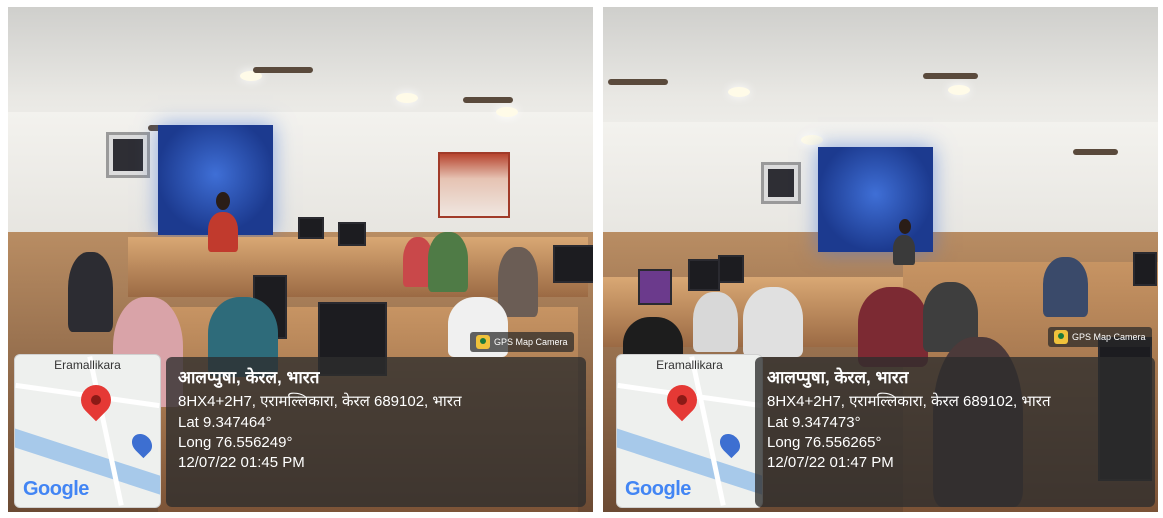 The image size is (1163, 518). Describe the element at coordinates (824, 442) in the screenshot. I see `longitude: Long 76.556265°` at that location.